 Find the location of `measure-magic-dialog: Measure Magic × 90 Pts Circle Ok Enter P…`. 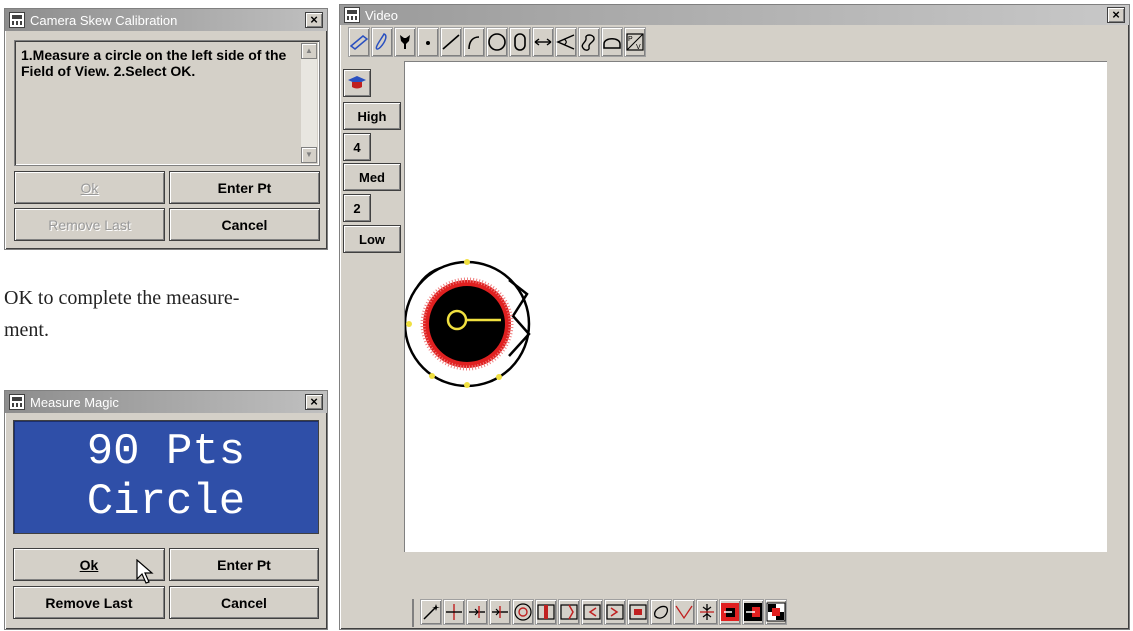

measure-magic-dialog: Measure Magic × 90 Pts Circle Ok Enter P… is located at coordinates (166, 510).